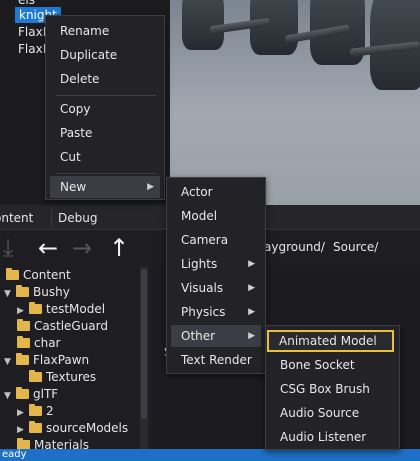 The image size is (420, 461). I want to click on menu-item-label: New, so click(73, 187).